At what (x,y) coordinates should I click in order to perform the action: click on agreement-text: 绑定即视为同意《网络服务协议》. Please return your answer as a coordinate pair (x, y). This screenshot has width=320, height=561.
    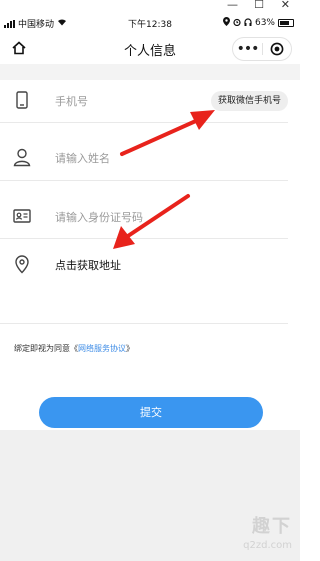
    Looking at the image, I should click on (74, 348).